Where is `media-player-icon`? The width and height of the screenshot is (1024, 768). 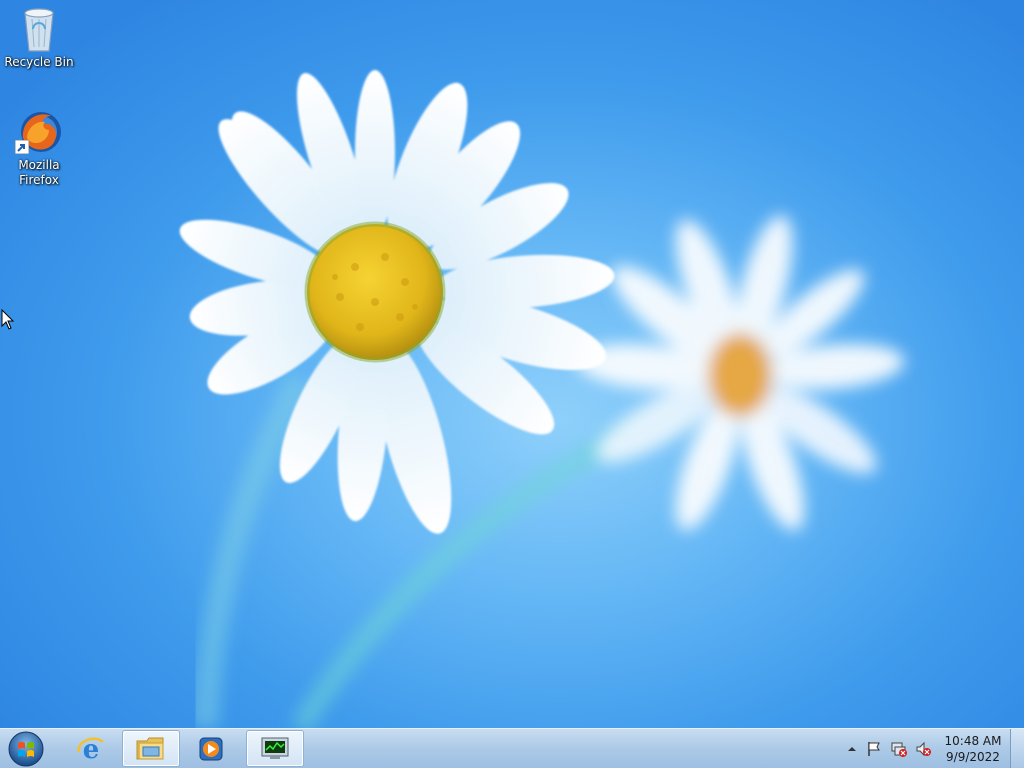
media-player-icon is located at coordinates (211, 748).